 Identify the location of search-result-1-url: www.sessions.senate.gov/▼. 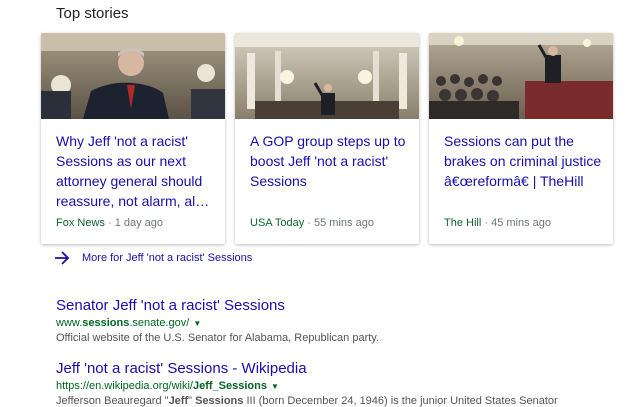
(217, 323).